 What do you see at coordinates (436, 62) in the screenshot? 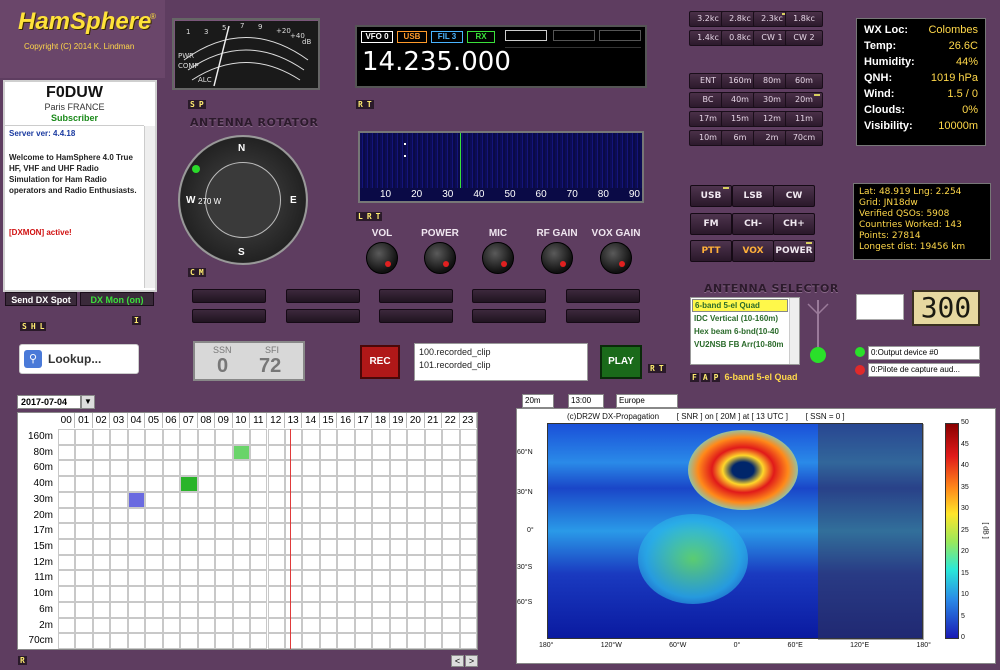
I see `frequency-display: 14.235.000` at bounding box center [436, 62].